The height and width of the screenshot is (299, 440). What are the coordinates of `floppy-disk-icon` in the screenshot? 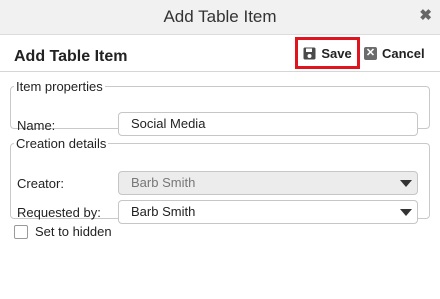 It's located at (309, 53).